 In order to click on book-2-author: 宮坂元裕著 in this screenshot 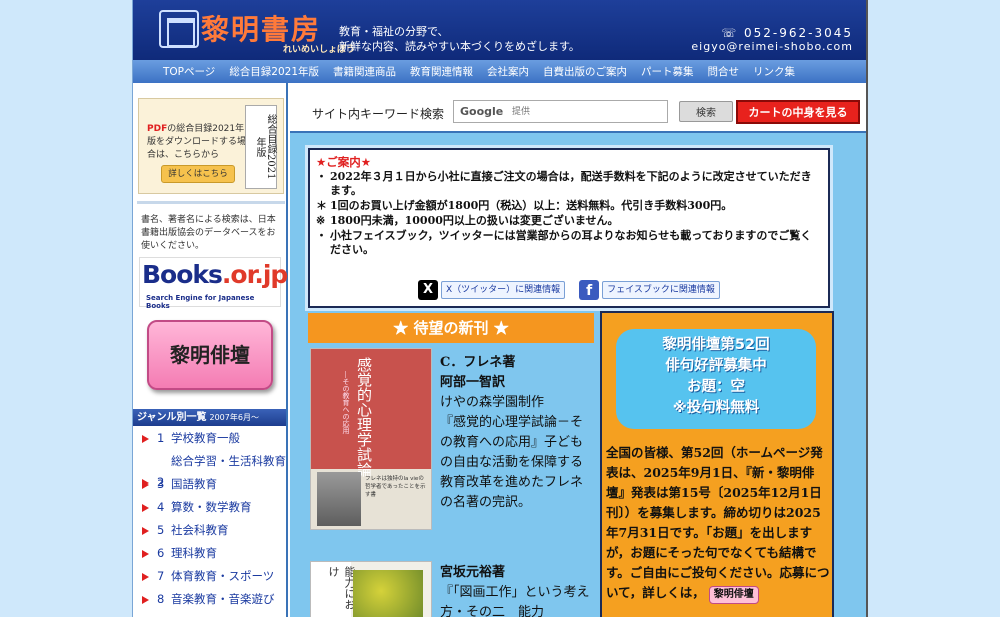, I will do `click(473, 572)`.